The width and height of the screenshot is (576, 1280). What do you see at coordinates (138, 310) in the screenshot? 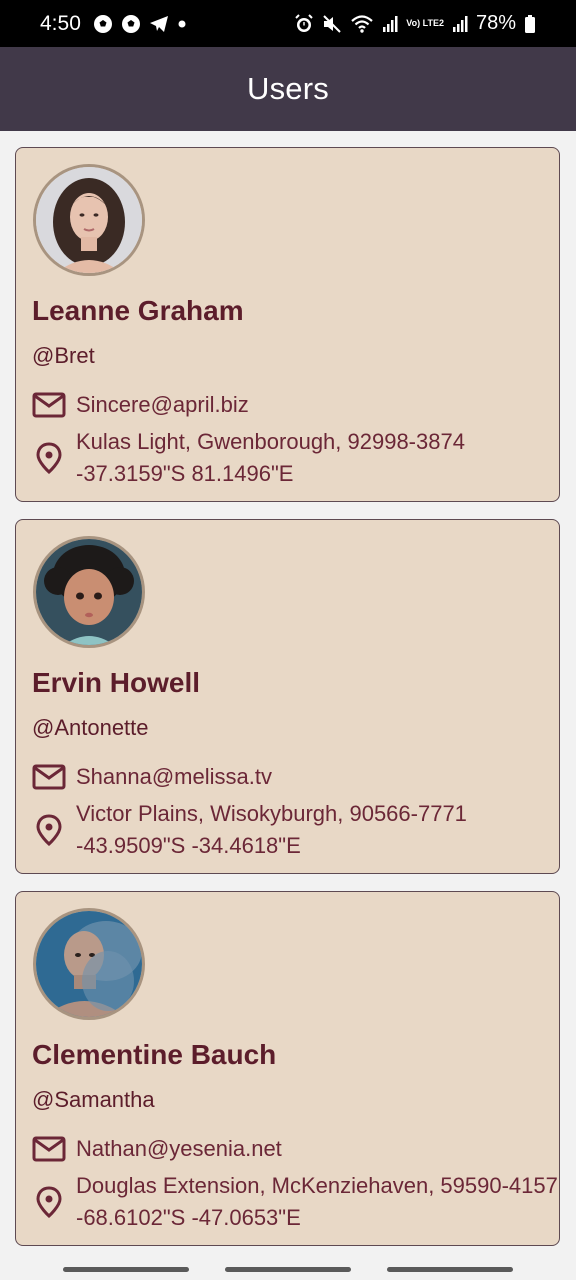
I see `user-name: Leanne Graham` at bounding box center [138, 310].